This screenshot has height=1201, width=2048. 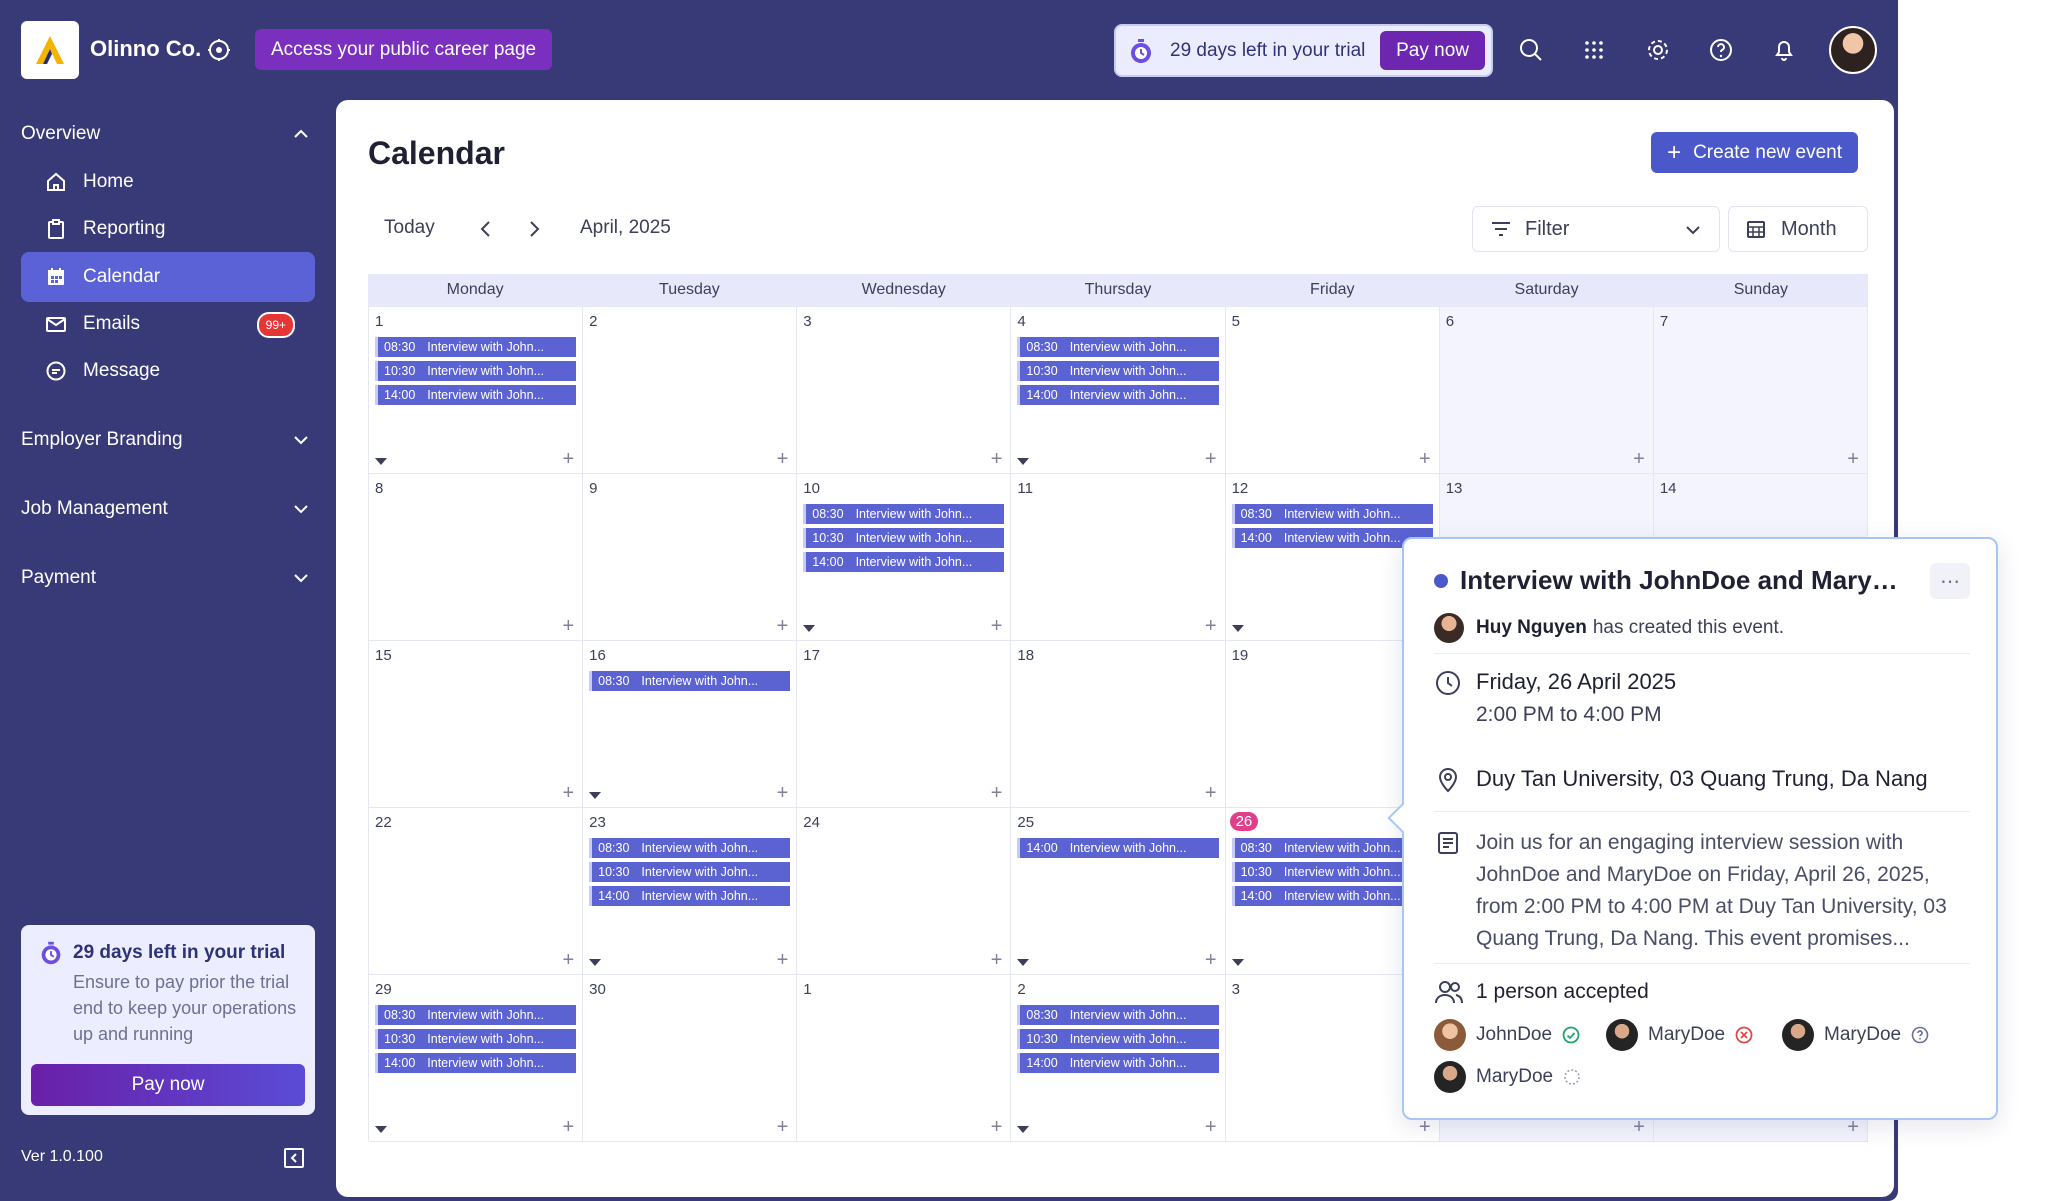 I want to click on view-mode-dropdown: Month, so click(x=1798, y=229).